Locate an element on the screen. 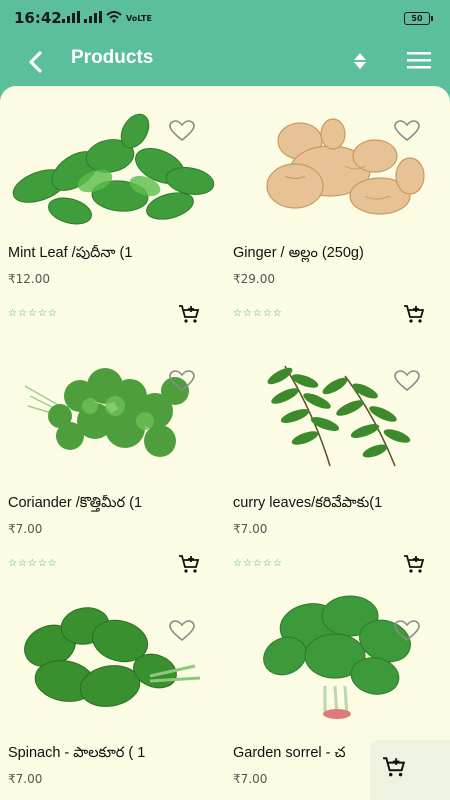 The image size is (450, 800). garden-sorrel-image is located at coordinates (337, 657).